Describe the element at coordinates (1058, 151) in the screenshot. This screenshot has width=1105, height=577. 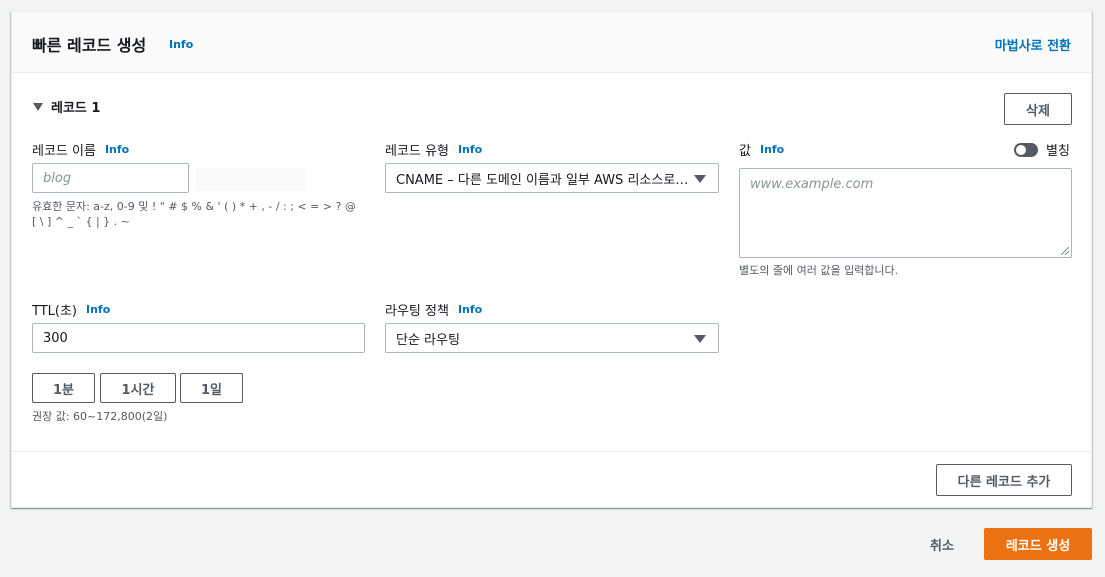
I see `alias-label: 별칭` at that location.